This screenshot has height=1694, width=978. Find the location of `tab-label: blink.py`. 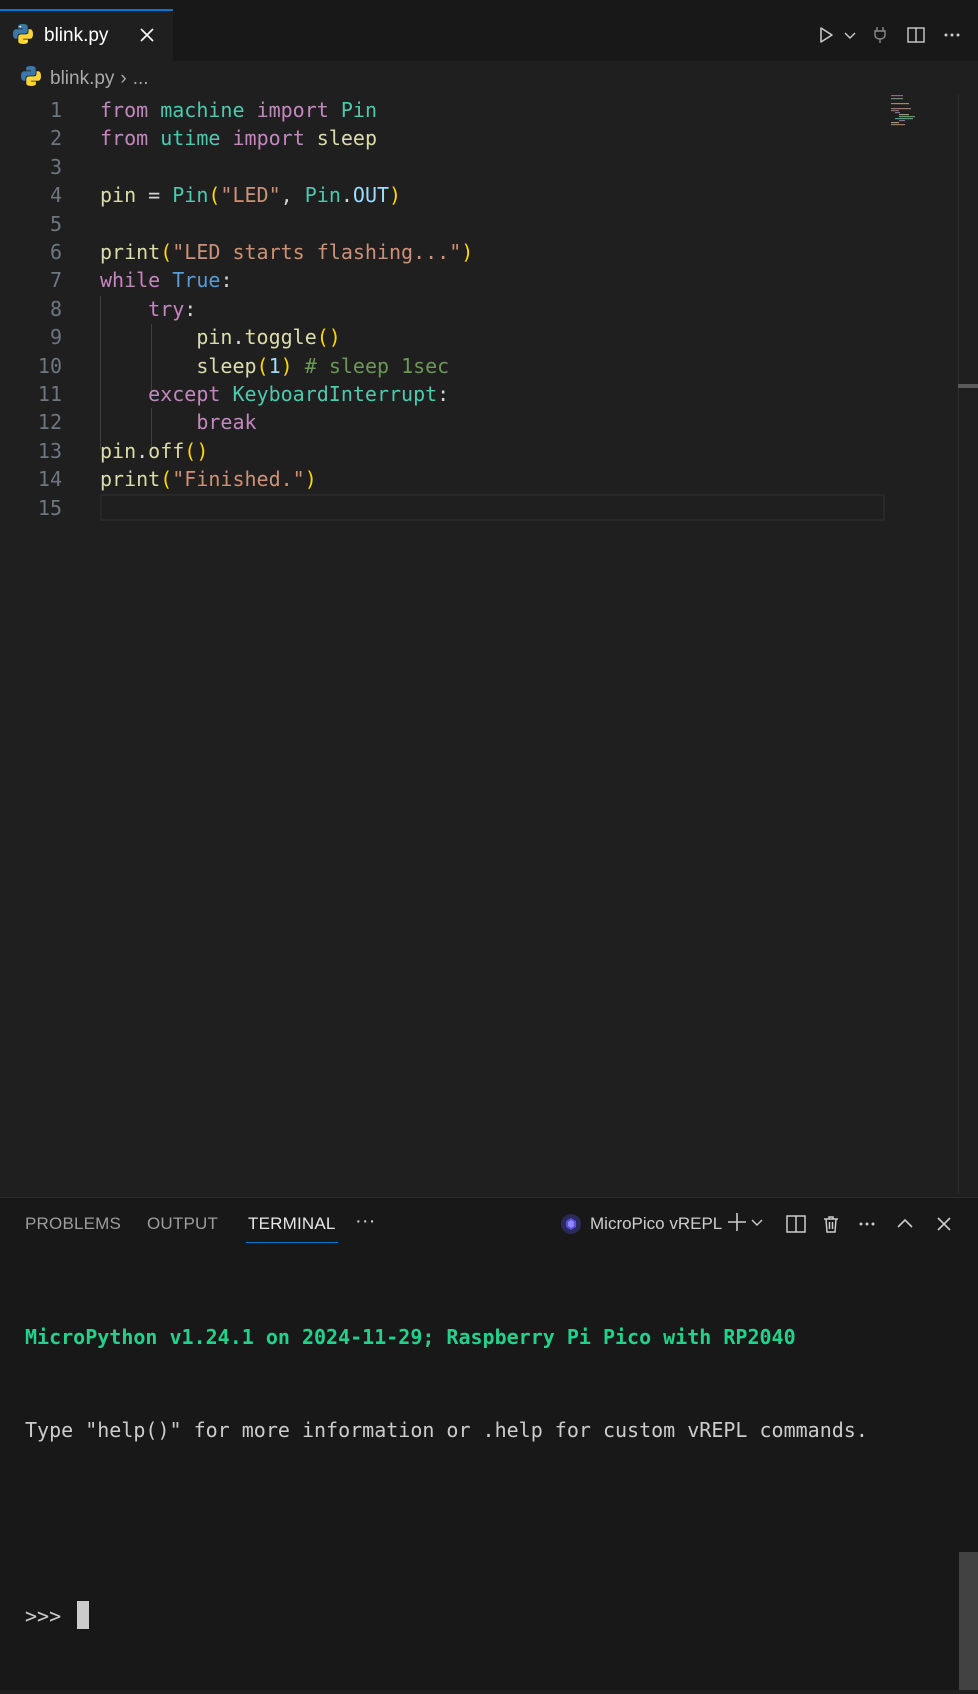

tab-label: blink.py is located at coordinates (76, 35).